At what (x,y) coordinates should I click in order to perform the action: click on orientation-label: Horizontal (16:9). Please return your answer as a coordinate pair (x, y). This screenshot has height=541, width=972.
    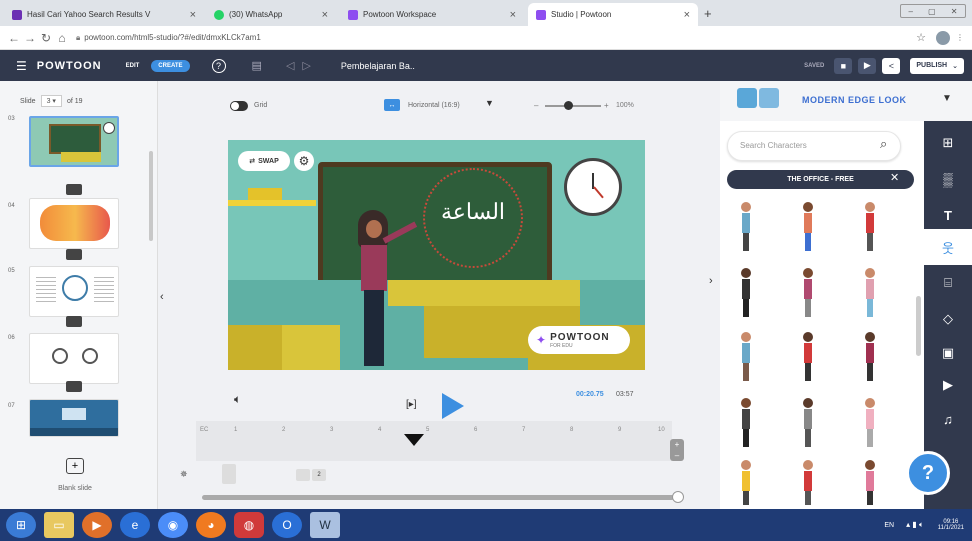
    Looking at the image, I should click on (434, 105).